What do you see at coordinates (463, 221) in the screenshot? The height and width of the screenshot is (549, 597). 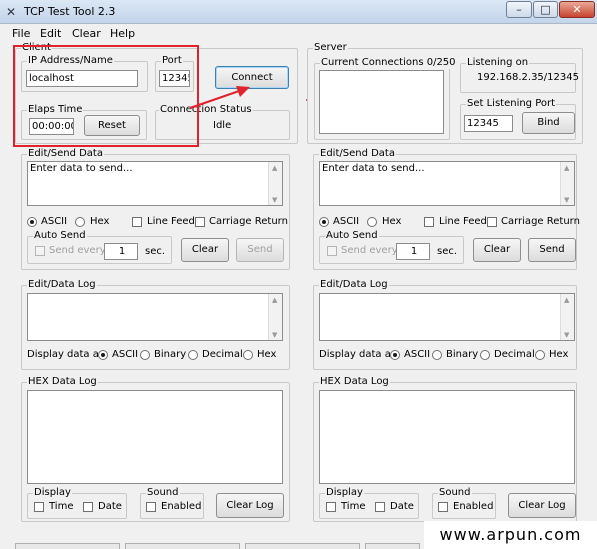 I see `server-line-feed-label: Line Feed` at bounding box center [463, 221].